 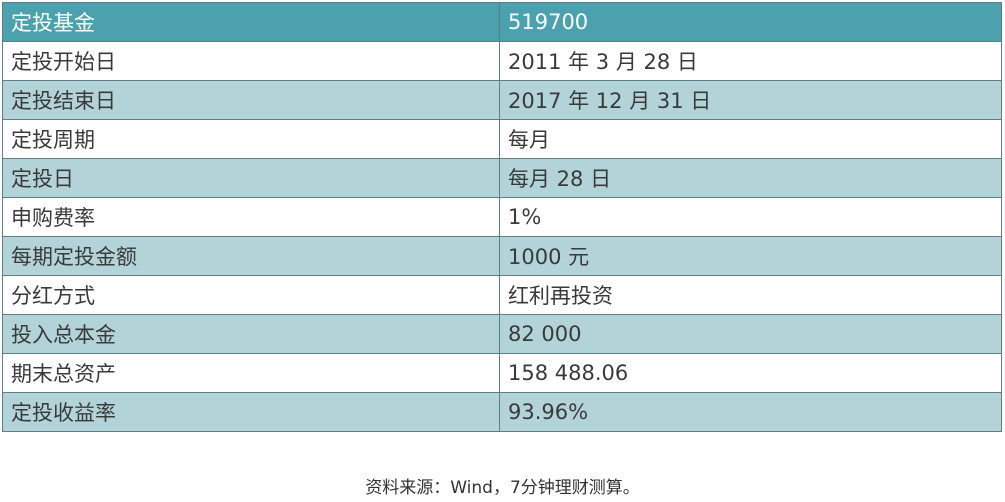 I want to click on row-label-cell: 每期定投金额, so click(x=251, y=256).